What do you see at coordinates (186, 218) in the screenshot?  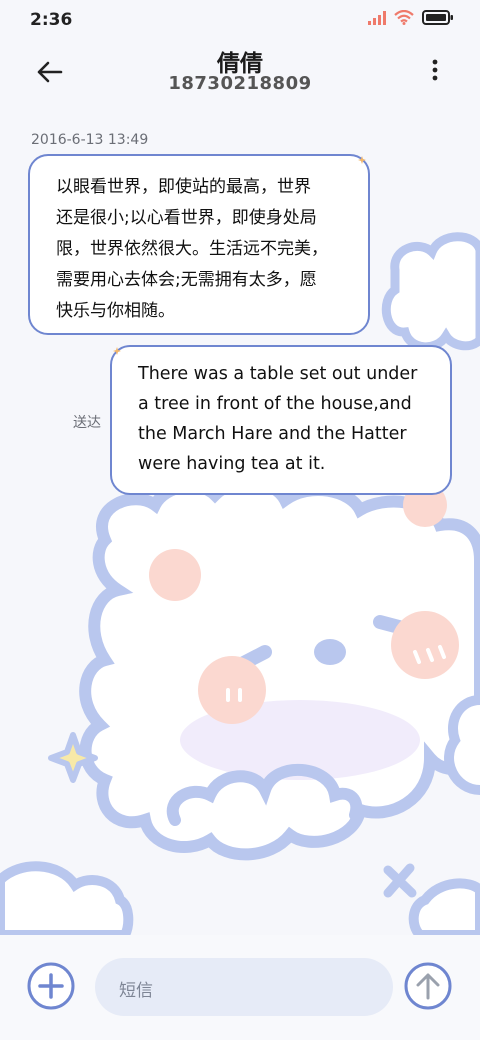 I see `message-line: 还是很小;以心看世界，即使身处局` at bounding box center [186, 218].